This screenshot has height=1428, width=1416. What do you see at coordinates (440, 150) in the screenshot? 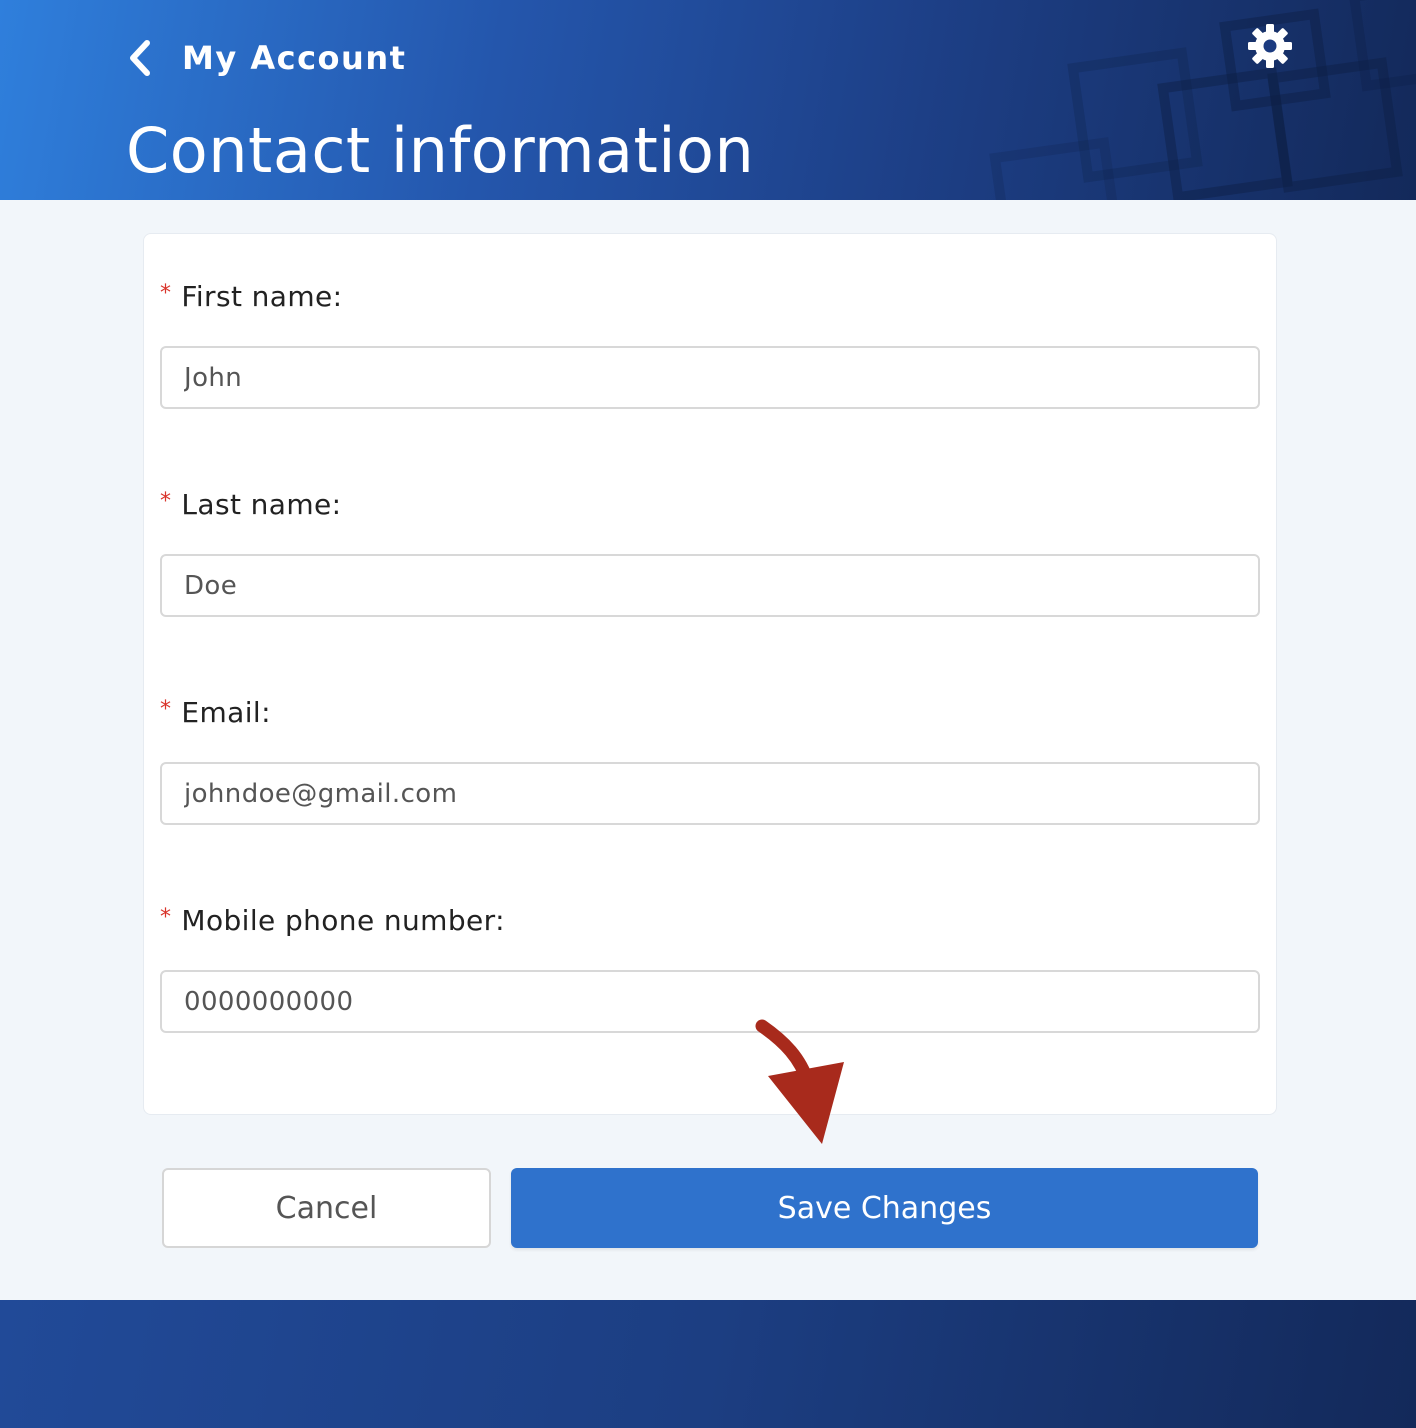
I see `page-title: Contact information` at bounding box center [440, 150].